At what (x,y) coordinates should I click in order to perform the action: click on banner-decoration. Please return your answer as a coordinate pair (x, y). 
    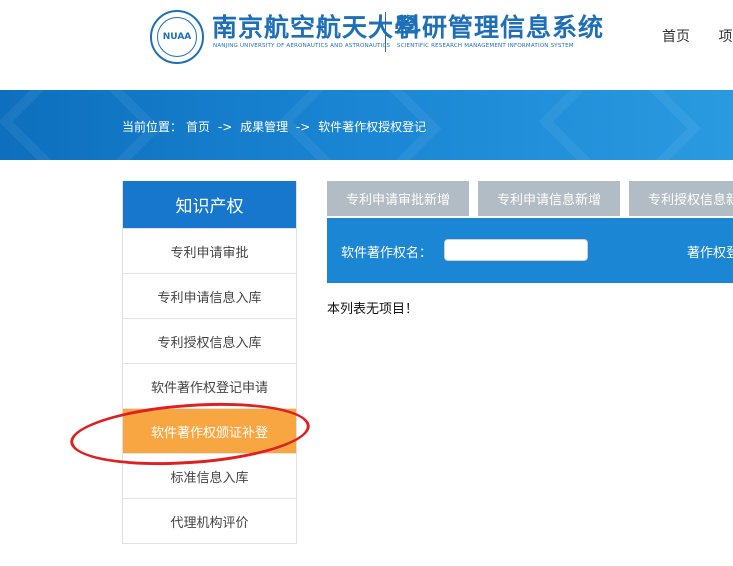
    Looking at the image, I should click on (620, 125).